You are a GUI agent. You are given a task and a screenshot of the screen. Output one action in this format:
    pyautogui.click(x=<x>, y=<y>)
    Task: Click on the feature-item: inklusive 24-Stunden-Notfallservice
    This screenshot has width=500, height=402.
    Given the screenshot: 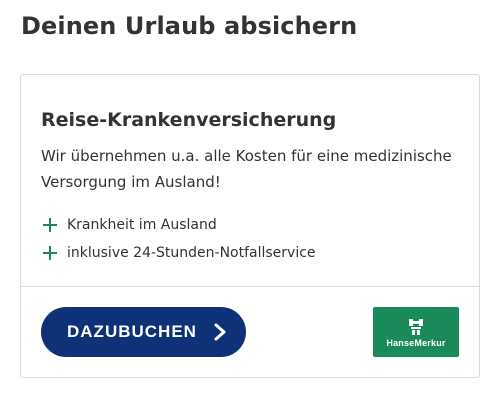 What is the action you would take?
    pyautogui.click(x=179, y=253)
    